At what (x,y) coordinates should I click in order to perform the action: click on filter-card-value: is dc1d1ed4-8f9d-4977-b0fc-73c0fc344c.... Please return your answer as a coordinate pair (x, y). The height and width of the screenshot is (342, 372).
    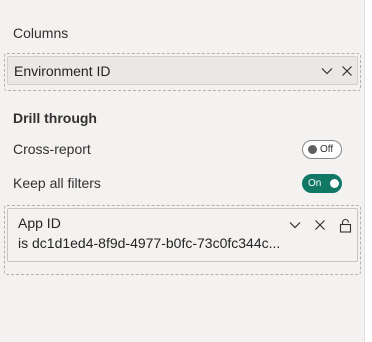
    Looking at the image, I should click on (149, 243).